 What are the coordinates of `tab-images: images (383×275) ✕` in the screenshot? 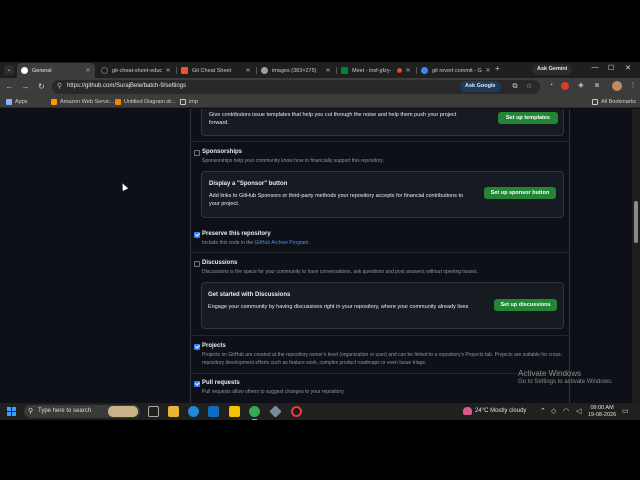 It's located at (296, 70).